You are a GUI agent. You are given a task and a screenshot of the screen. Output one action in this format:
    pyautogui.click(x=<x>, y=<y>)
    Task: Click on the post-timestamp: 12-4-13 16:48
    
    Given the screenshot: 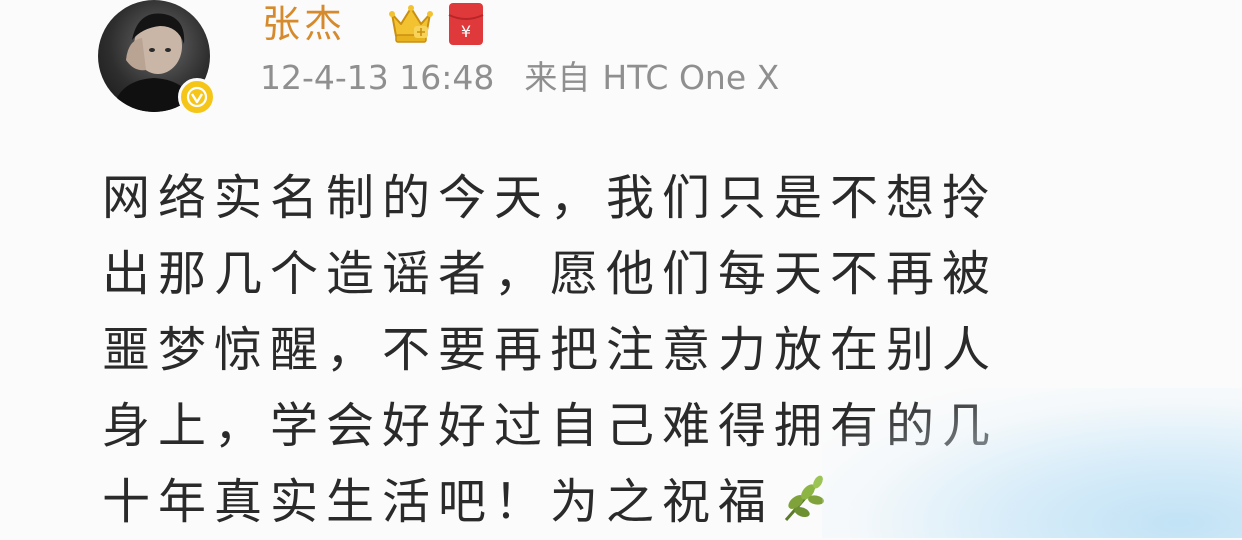 What is the action you would take?
    pyautogui.click(x=377, y=78)
    